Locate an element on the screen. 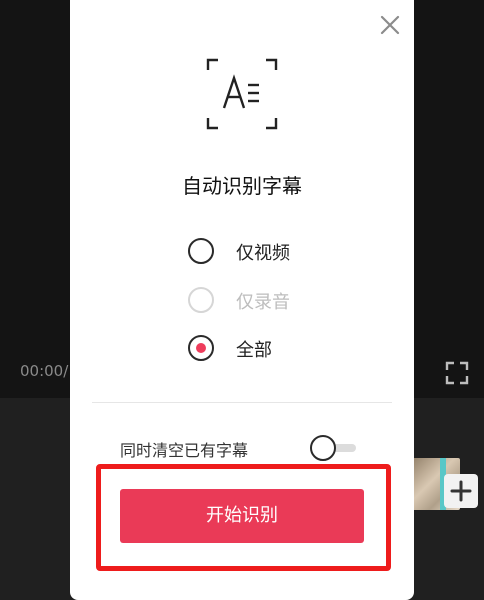 Image resolution: width=484 pixels, height=600 pixels. radio-selected-dot is located at coordinates (200, 347).